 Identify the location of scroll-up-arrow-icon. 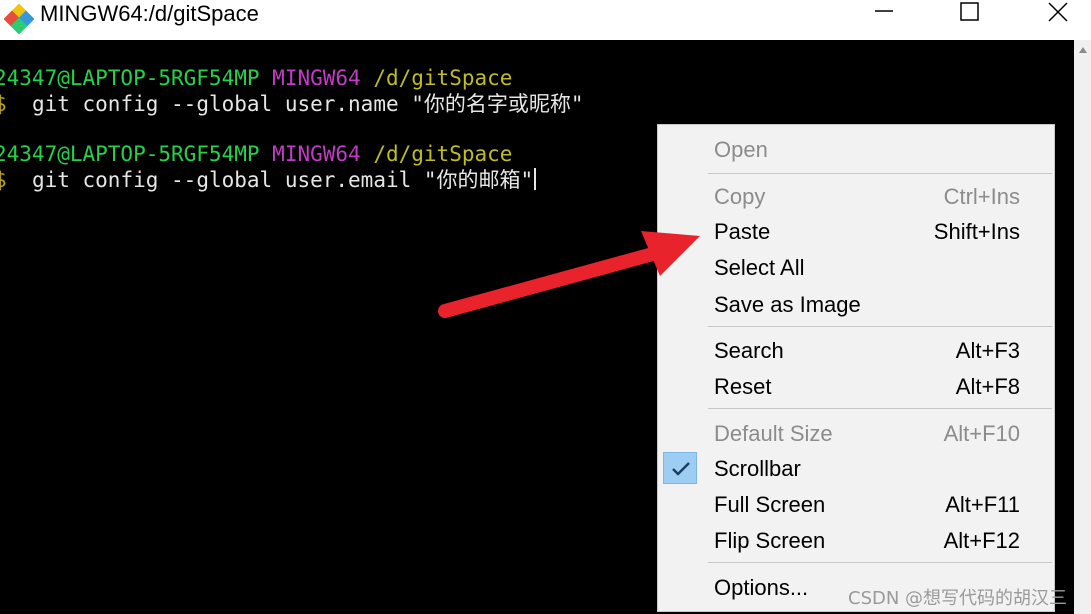
(1083, 50).